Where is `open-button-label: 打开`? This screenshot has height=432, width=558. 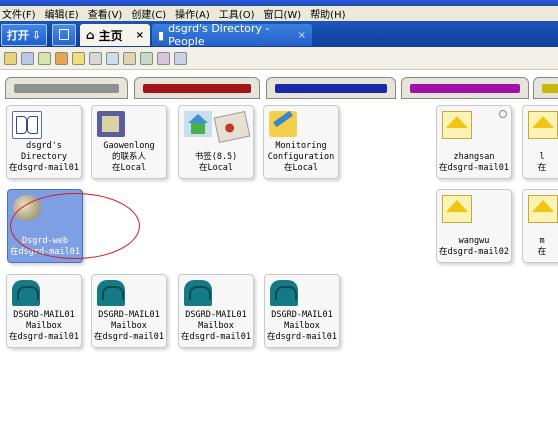
open-button-label: 打开 is located at coordinates (17, 35).